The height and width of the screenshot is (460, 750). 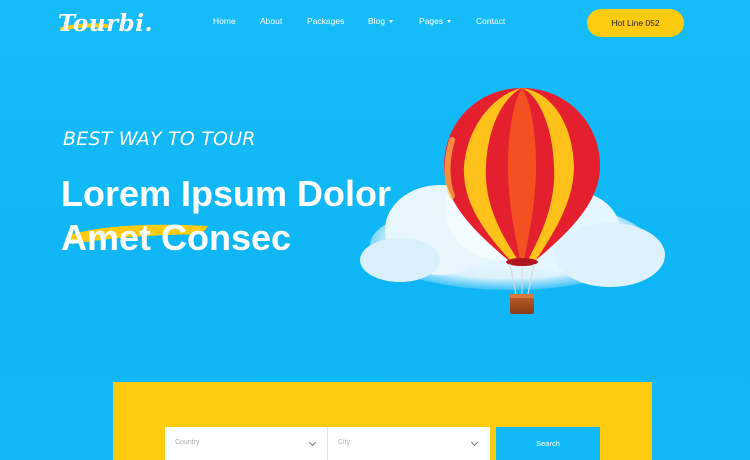 I want to click on nav-pages-label: Pages, so click(x=431, y=21).